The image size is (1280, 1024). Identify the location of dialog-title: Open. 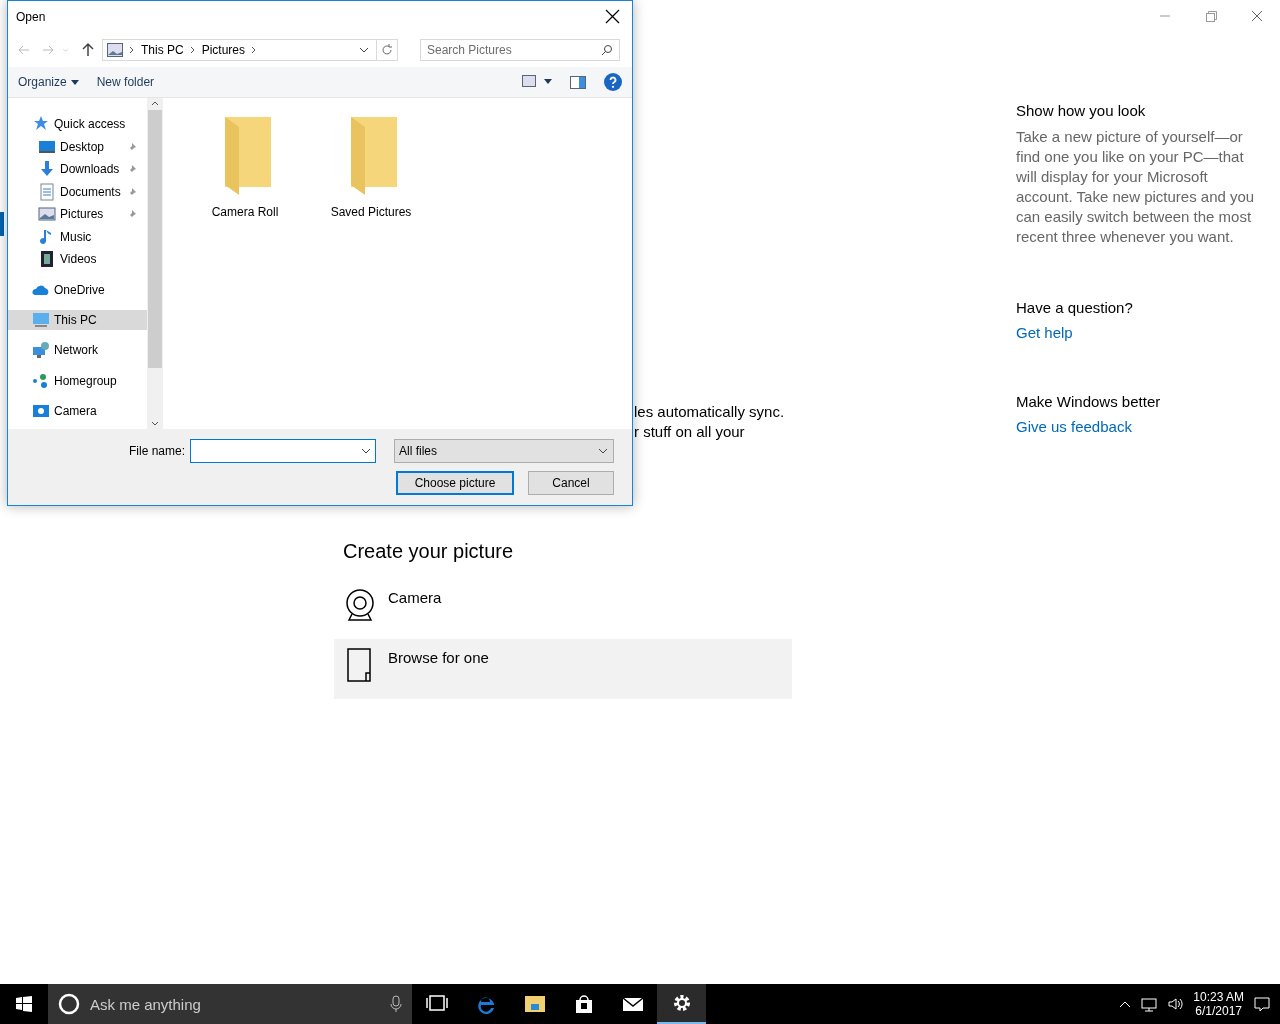
(31, 17).